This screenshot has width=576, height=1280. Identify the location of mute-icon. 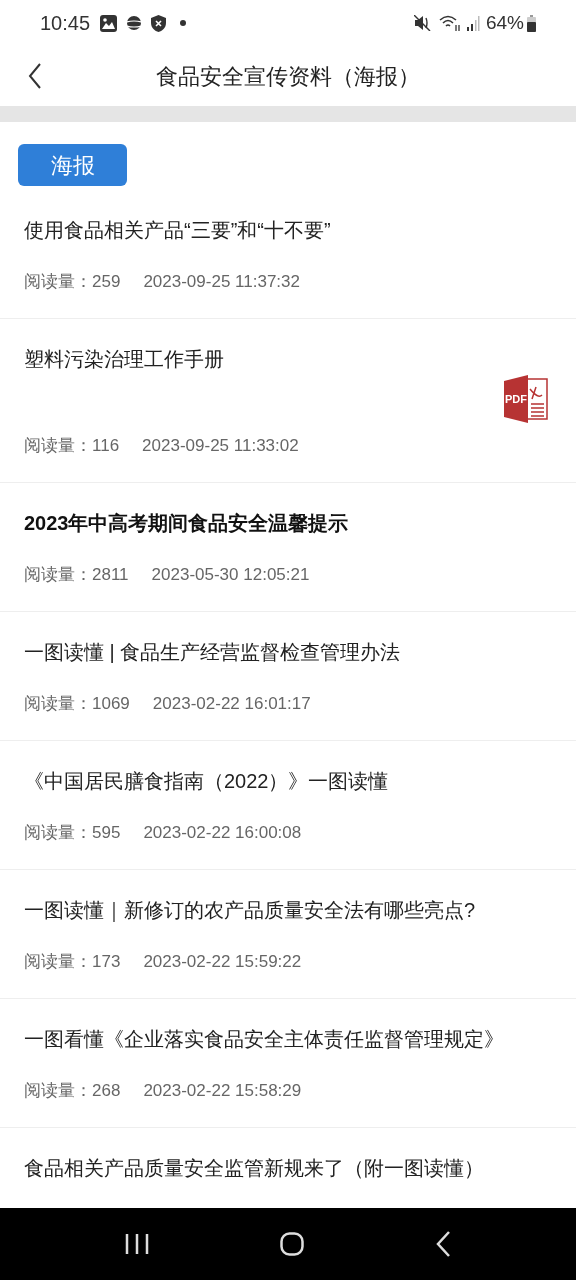
(422, 23).